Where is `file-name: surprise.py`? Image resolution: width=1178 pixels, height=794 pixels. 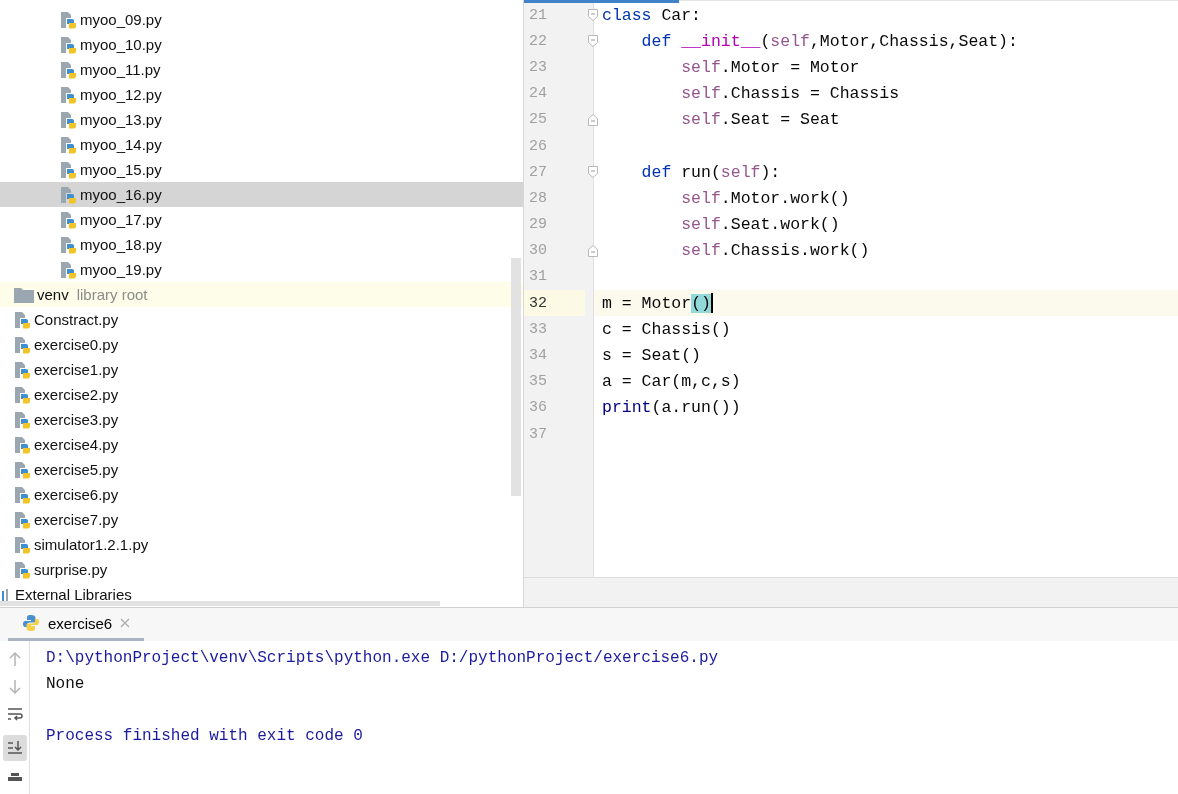 file-name: surprise.py is located at coordinates (71, 569).